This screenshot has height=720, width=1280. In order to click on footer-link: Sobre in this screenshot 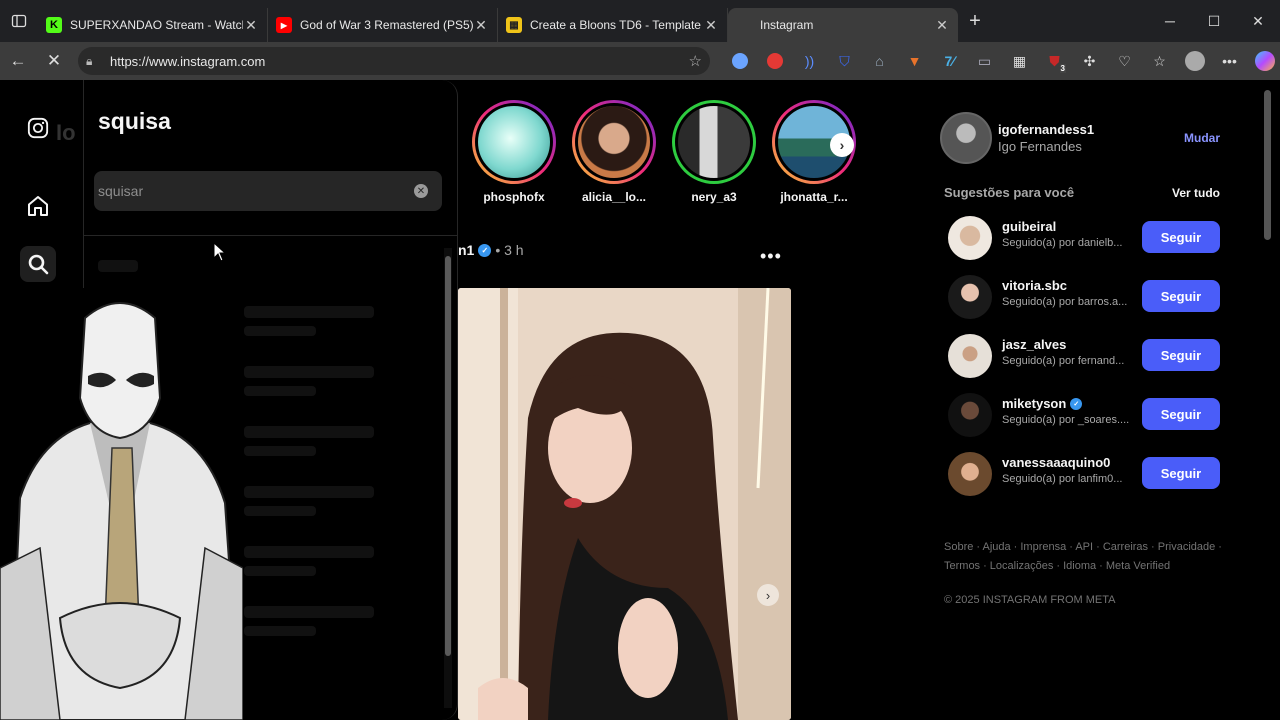, I will do `click(958, 547)`.